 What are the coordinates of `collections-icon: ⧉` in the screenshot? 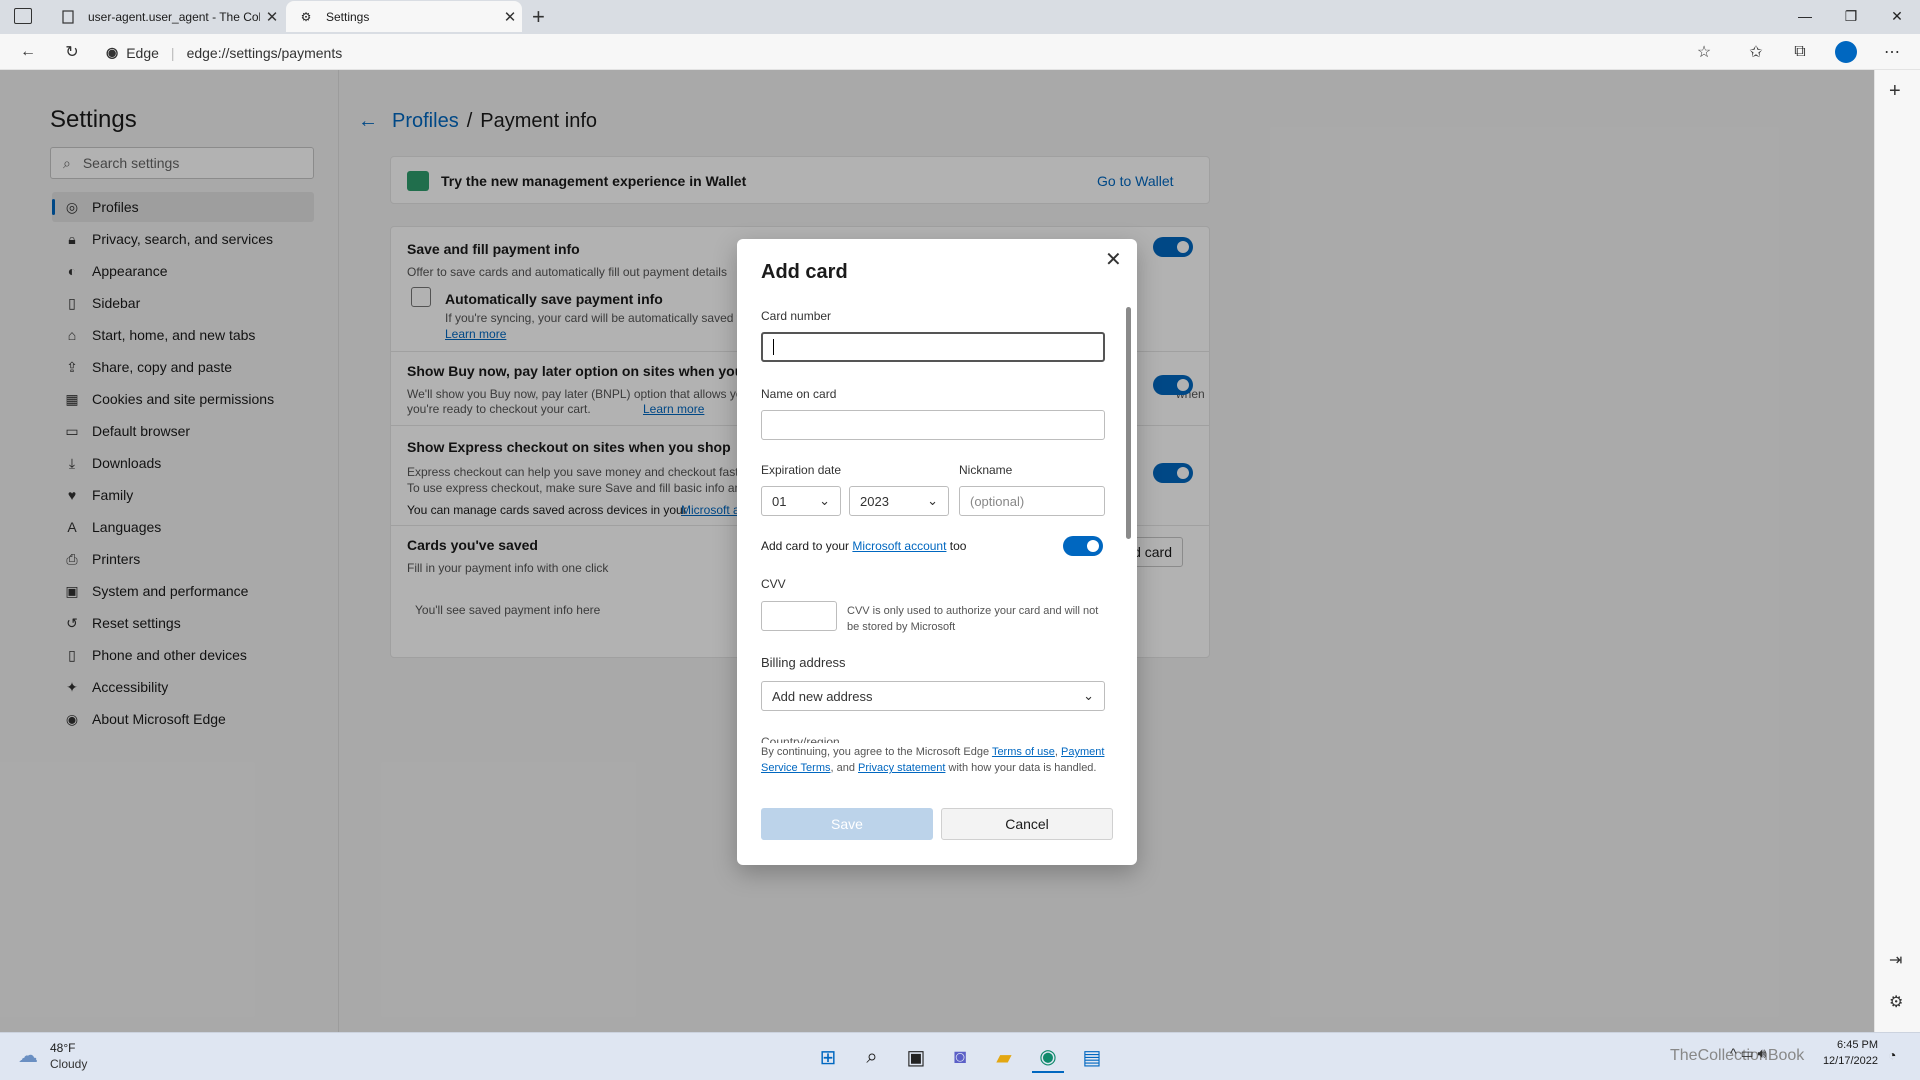 It's located at (1800, 52).